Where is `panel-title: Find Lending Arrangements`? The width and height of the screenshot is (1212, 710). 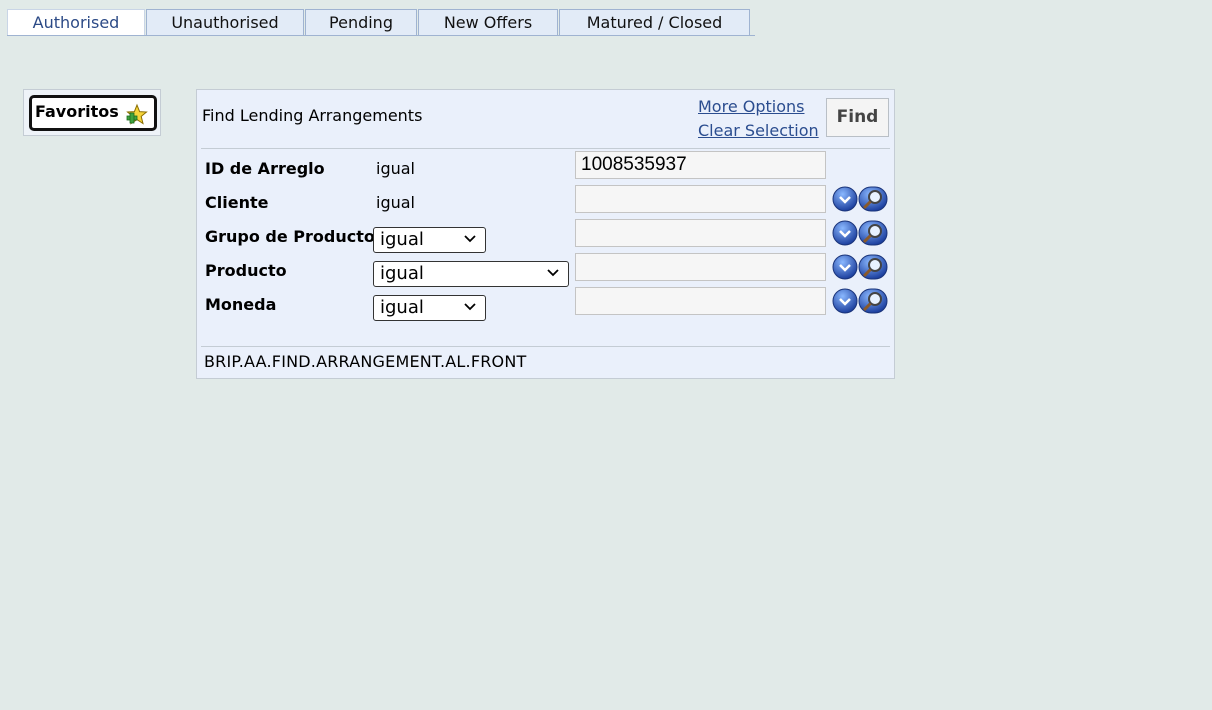
panel-title: Find Lending Arrangements is located at coordinates (312, 115).